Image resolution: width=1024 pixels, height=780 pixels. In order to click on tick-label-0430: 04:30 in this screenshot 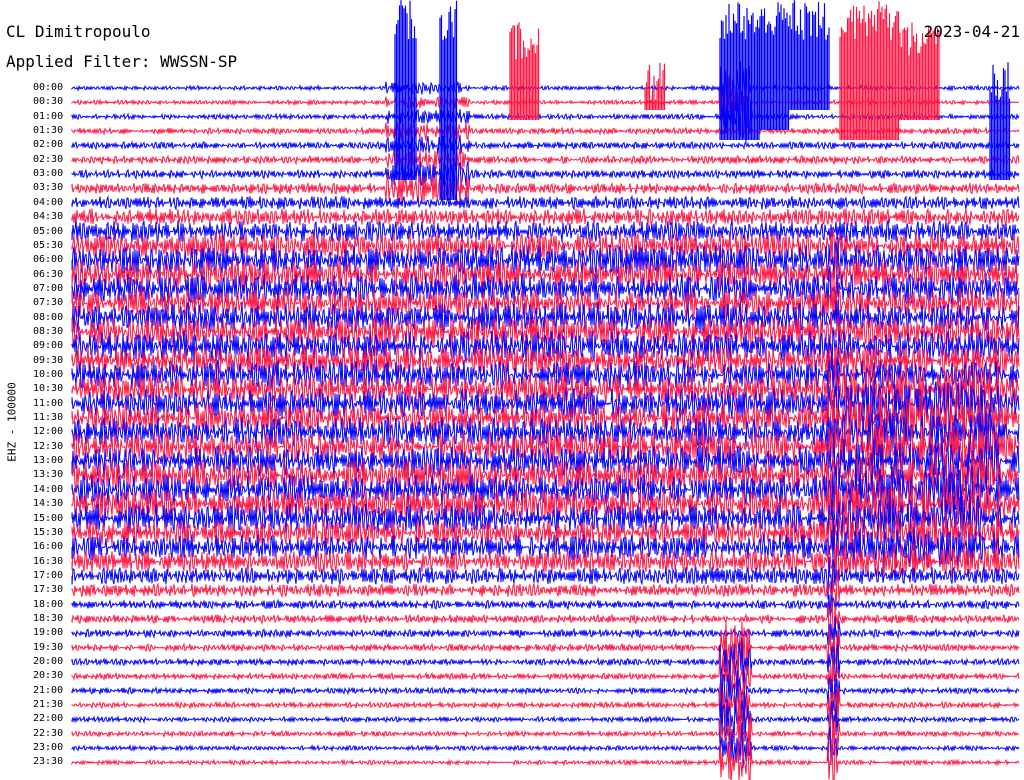, I will do `click(48, 217)`.